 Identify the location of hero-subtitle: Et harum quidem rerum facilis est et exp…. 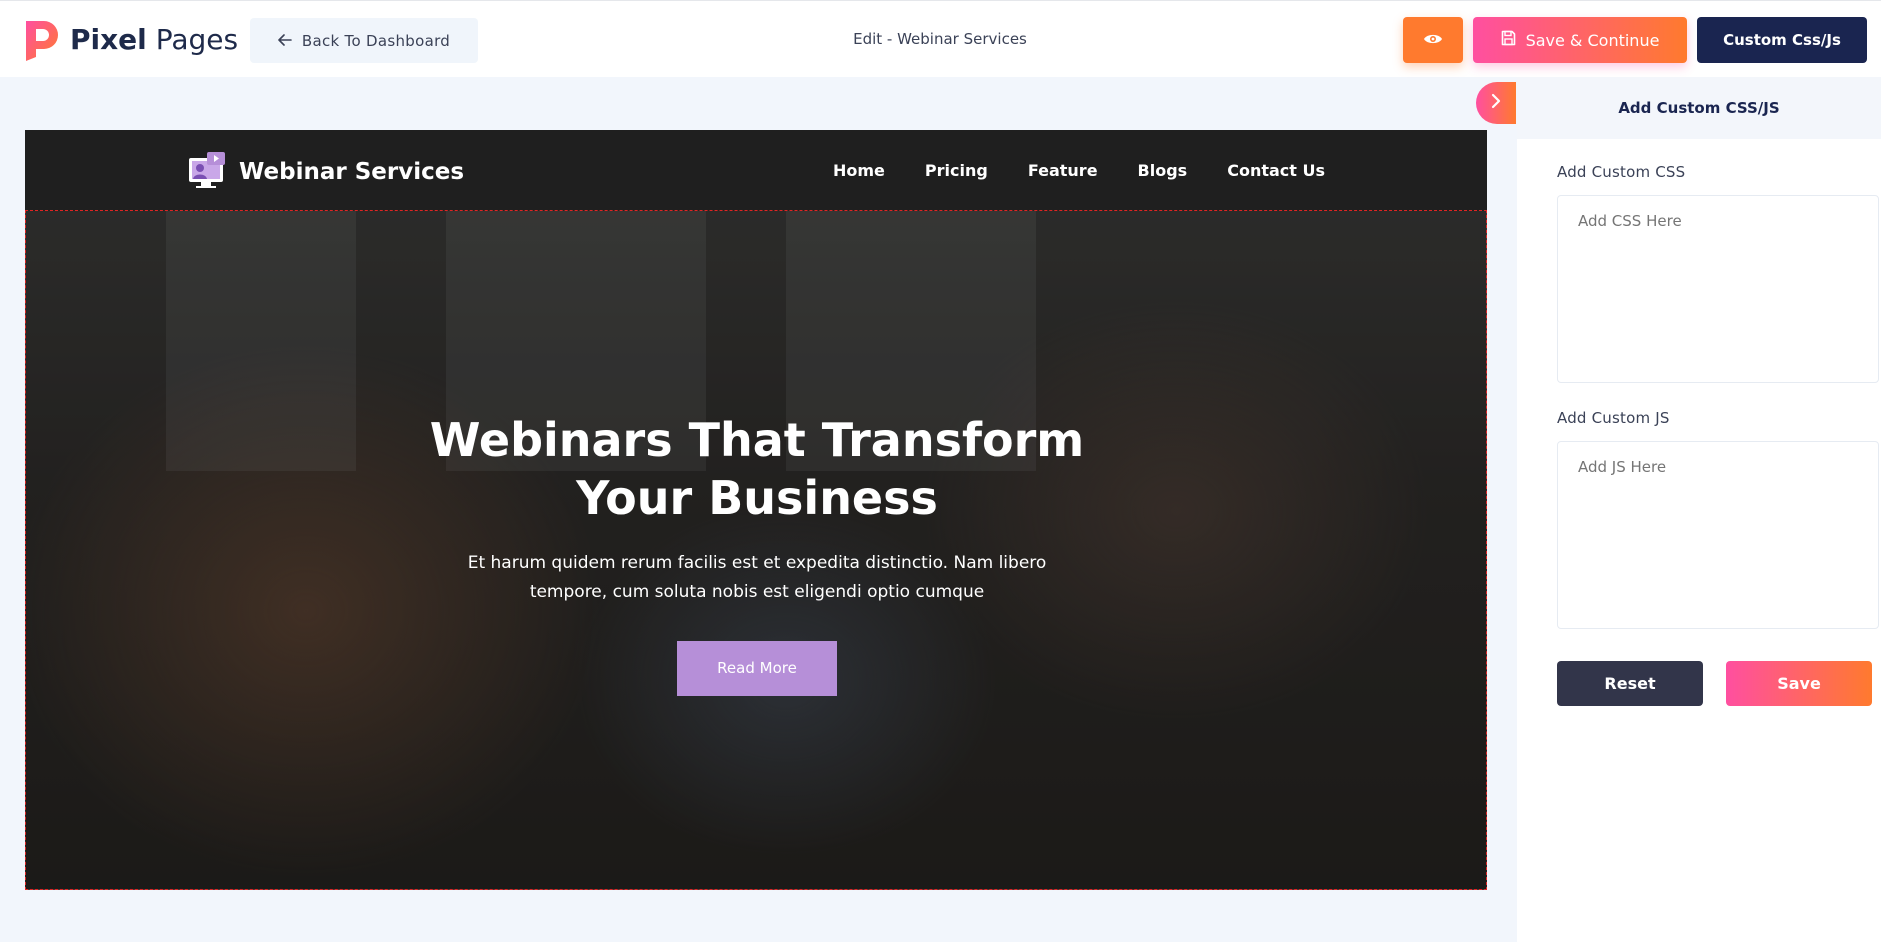
(757, 578).